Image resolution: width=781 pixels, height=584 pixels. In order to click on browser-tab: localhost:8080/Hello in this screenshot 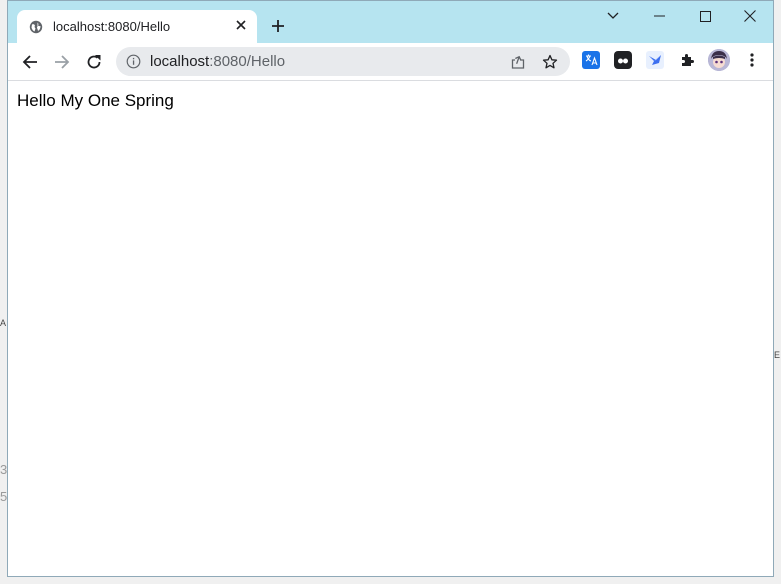, I will do `click(137, 26)`.